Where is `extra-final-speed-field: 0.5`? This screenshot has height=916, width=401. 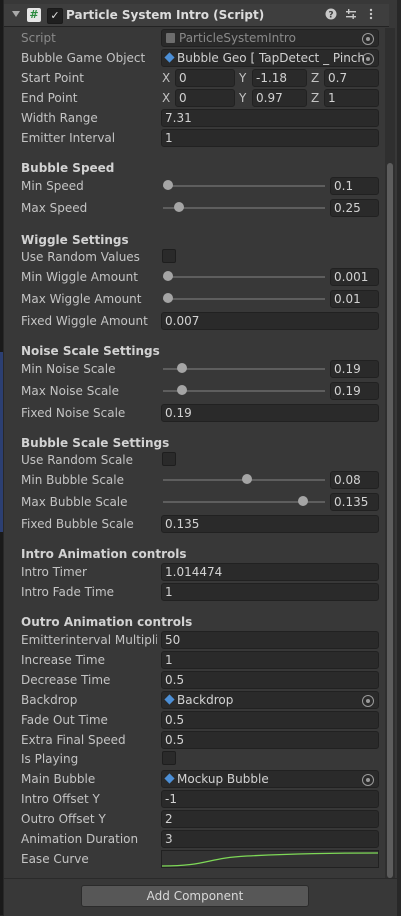
extra-final-speed-field: 0.5 is located at coordinates (270, 740).